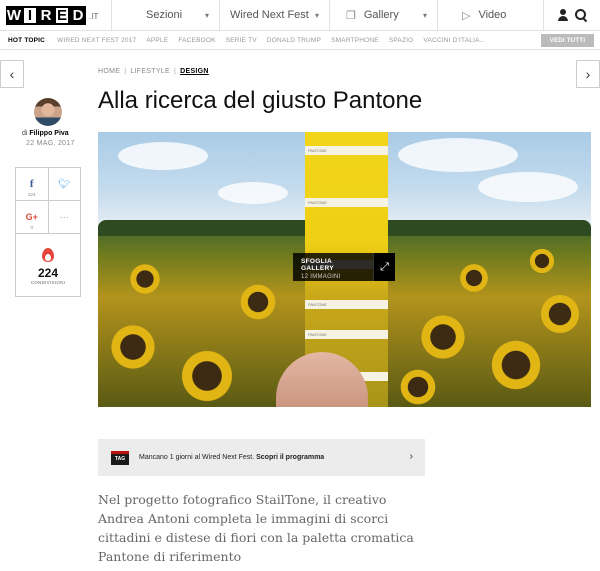  What do you see at coordinates (30, 15) in the screenshot?
I see `logo-letter: I` at bounding box center [30, 15].